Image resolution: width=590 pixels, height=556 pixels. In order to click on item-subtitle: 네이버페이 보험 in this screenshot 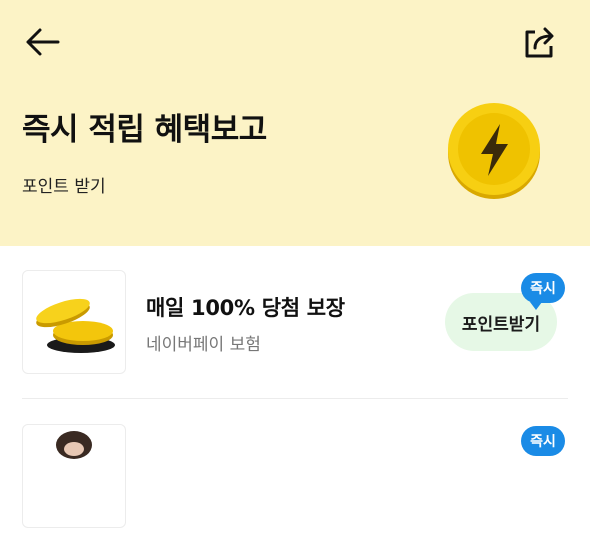, I will do `click(203, 345)`.